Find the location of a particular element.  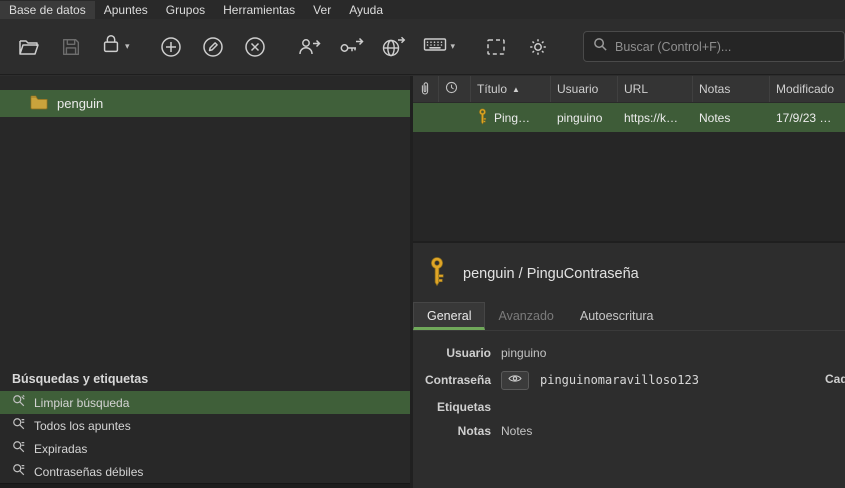

clear-search-icon is located at coordinates (23, 402).